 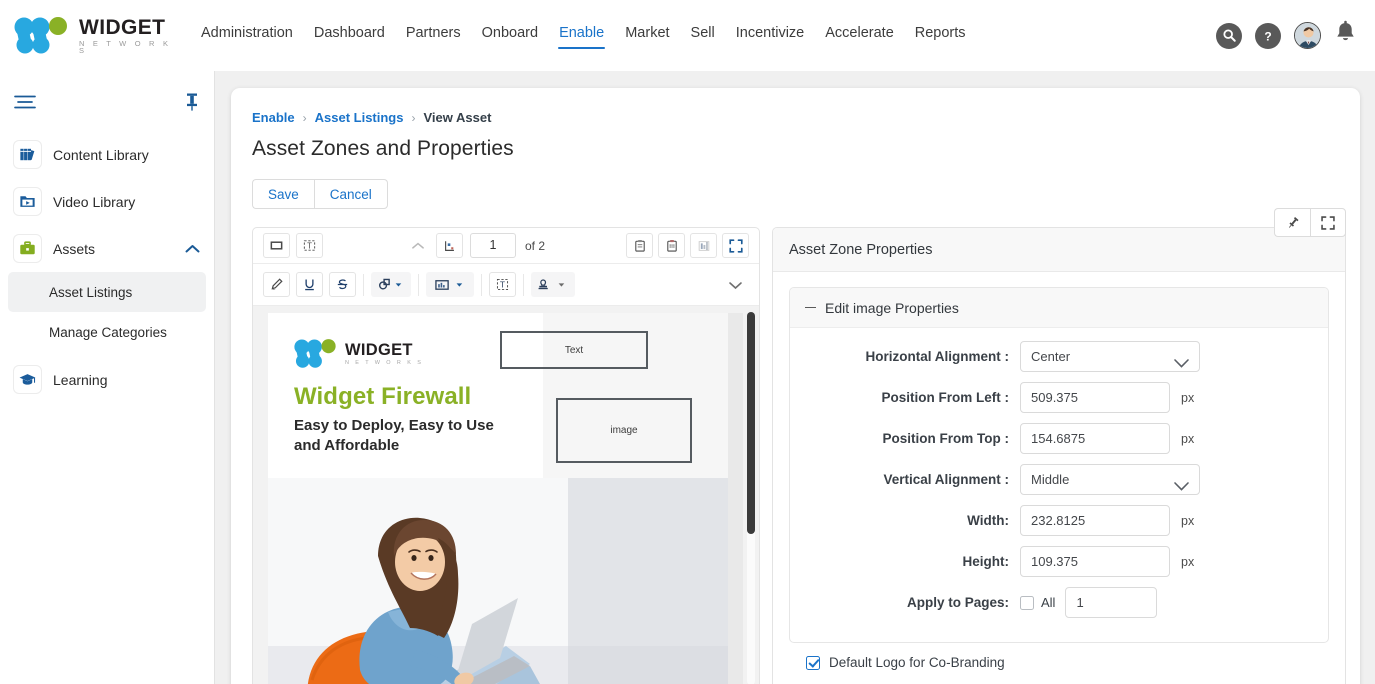 I want to click on apply-pages-input: 1, so click(x=1111, y=602).